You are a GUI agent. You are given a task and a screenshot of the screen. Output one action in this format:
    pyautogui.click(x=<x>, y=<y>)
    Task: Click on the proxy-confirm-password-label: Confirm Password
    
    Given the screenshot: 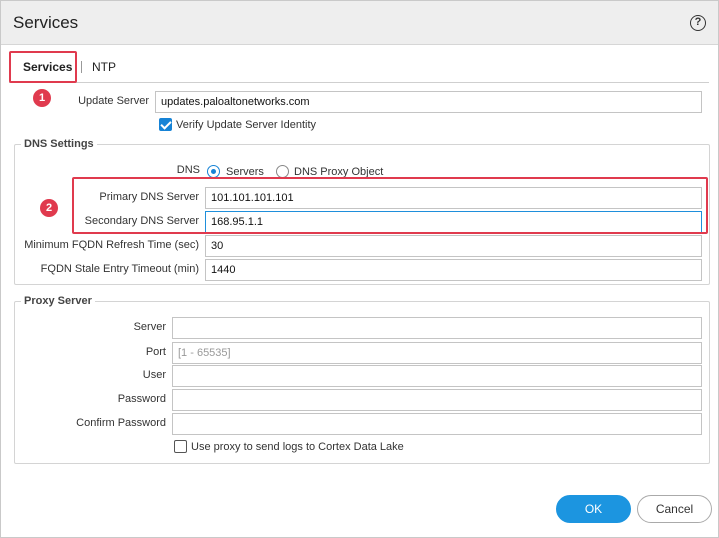 What is the action you would take?
    pyautogui.click(x=121, y=423)
    